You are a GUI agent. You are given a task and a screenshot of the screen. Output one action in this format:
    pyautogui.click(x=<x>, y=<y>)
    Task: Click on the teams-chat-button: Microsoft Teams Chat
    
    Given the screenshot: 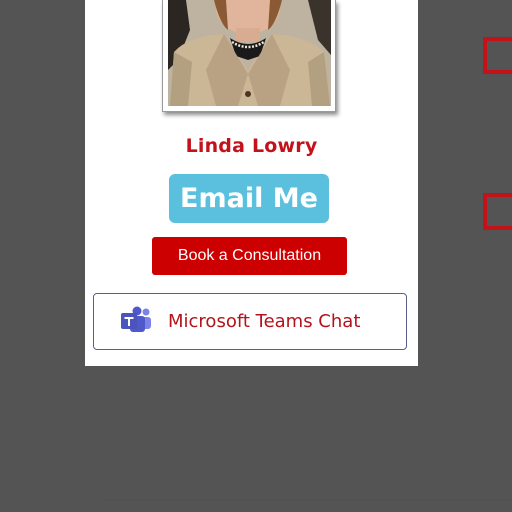 What is the action you would take?
    pyautogui.click(x=250, y=321)
    